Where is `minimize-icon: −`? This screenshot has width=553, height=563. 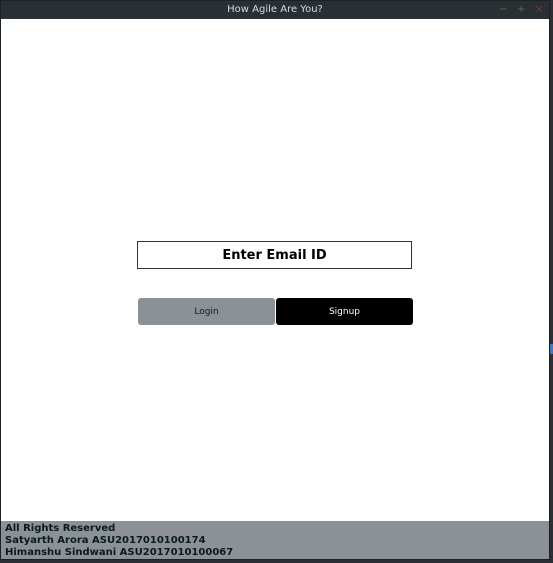
minimize-icon: − is located at coordinates (503, 10).